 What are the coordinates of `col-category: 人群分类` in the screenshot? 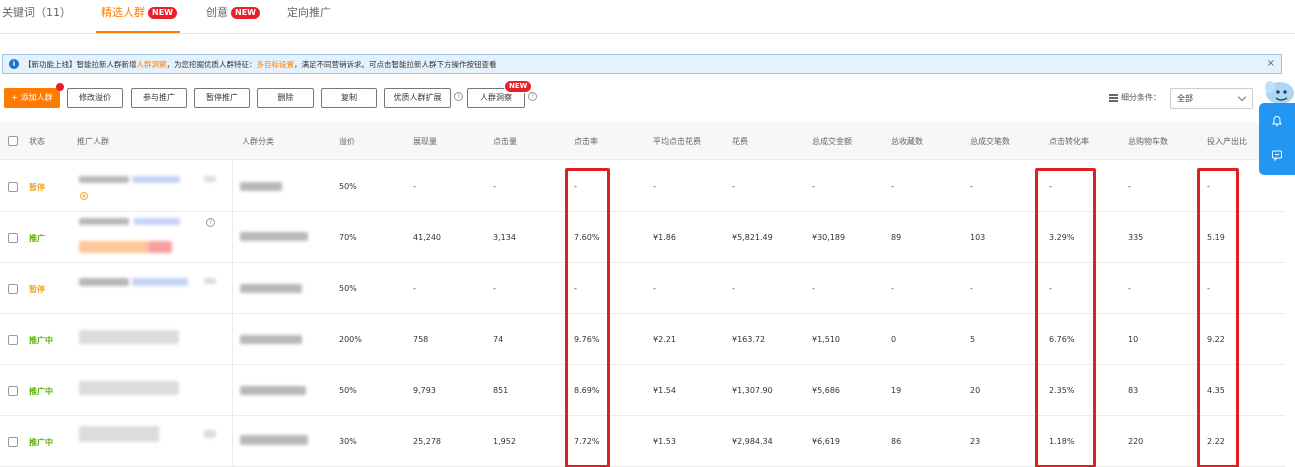 It's located at (258, 141).